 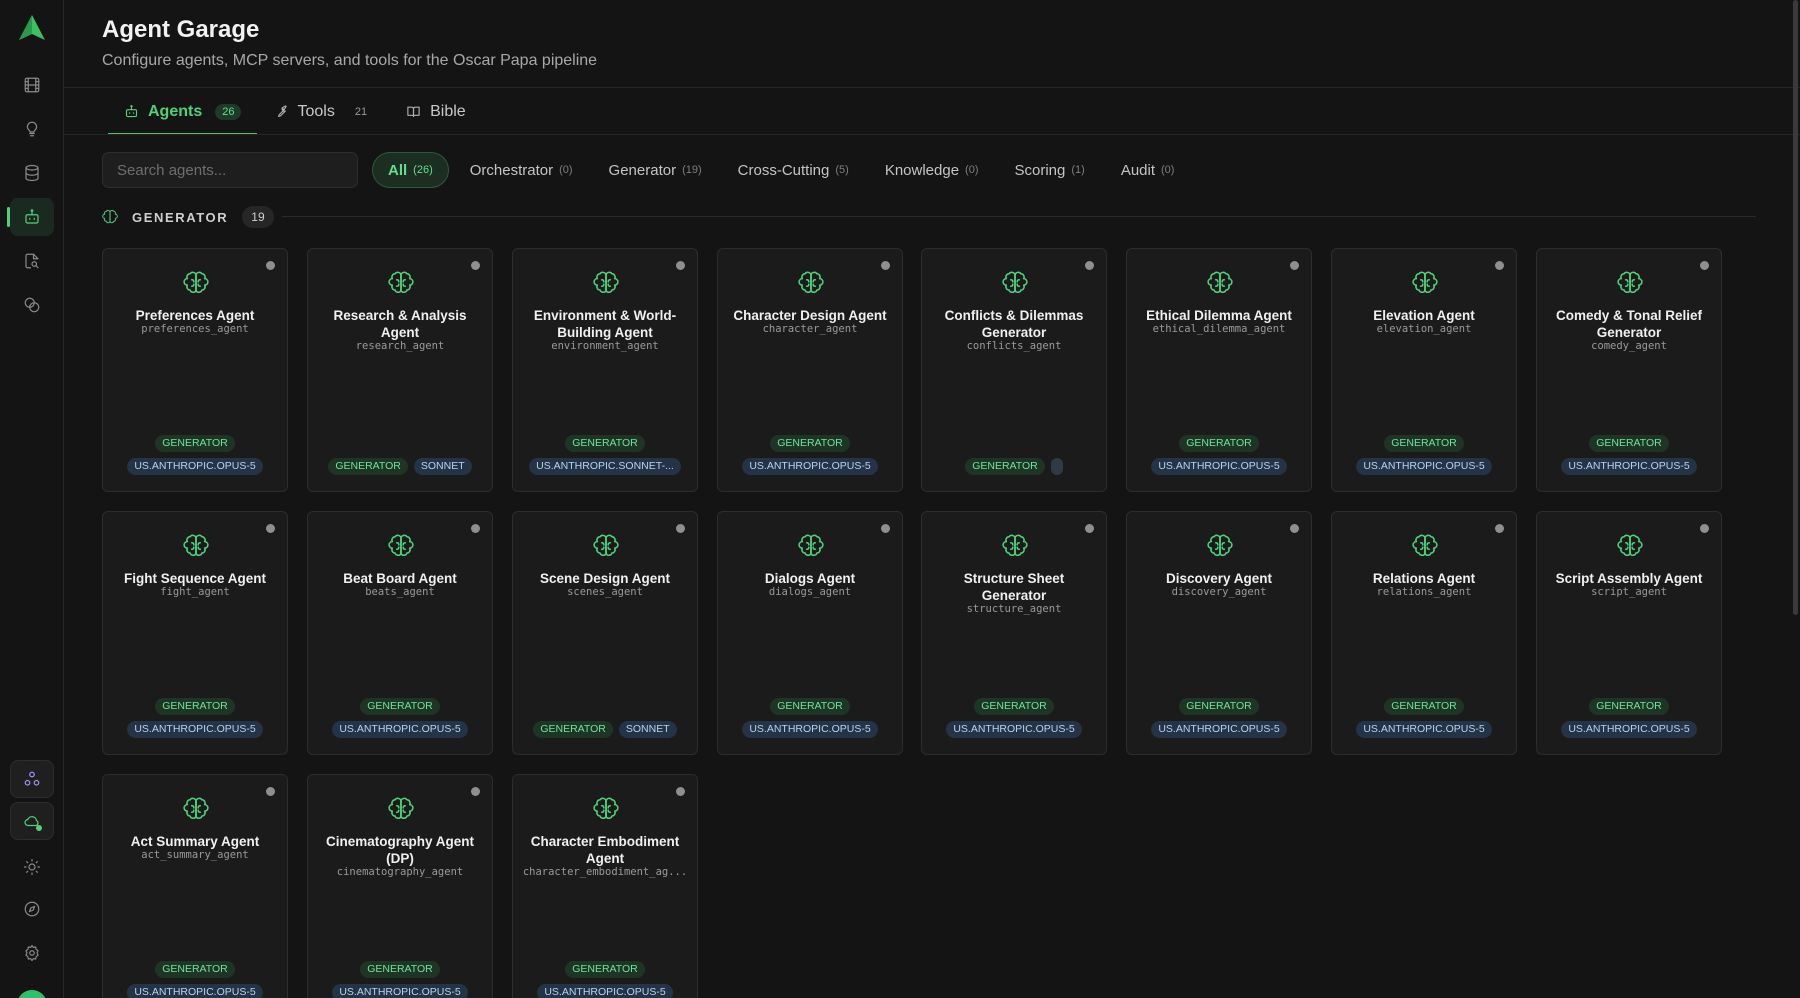 I want to click on tab-count: 26, so click(x=228, y=111).